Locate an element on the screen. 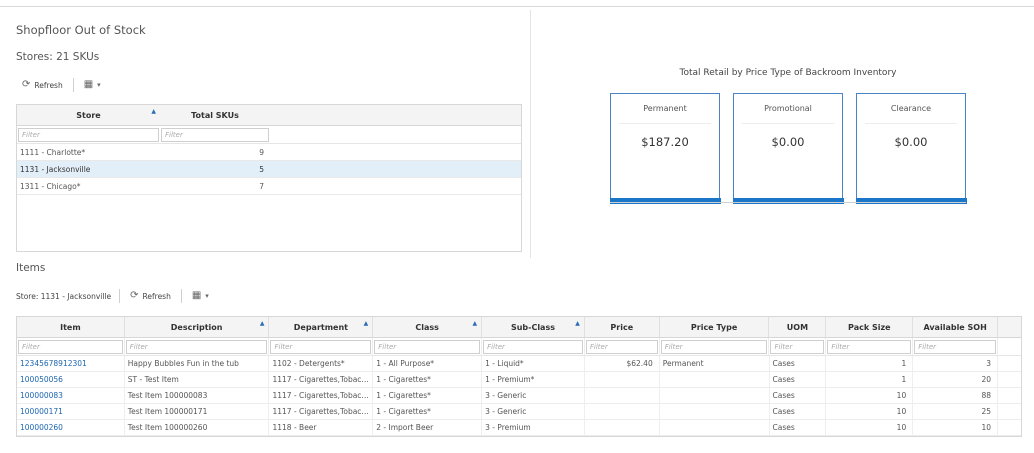 This screenshot has width=1034, height=453. column-header-description: Description ▲ is located at coordinates (197, 327).